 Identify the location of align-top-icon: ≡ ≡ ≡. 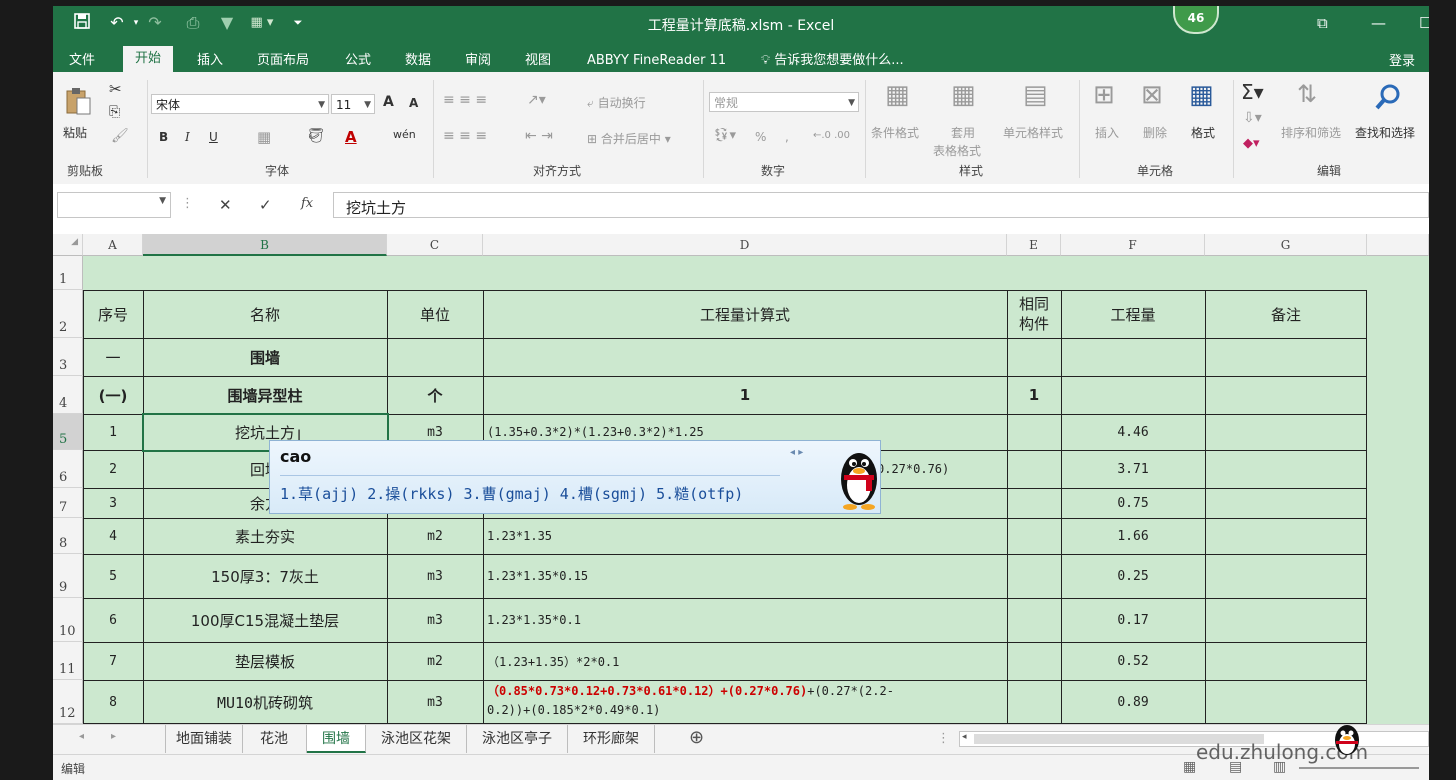
(465, 100).